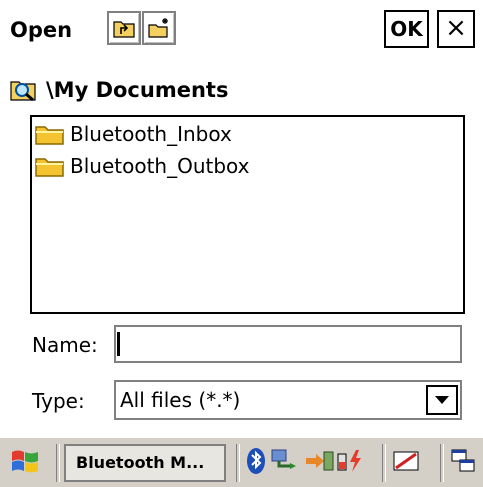  I want to click on file-name: Bluetooth_Outbox, so click(160, 166).